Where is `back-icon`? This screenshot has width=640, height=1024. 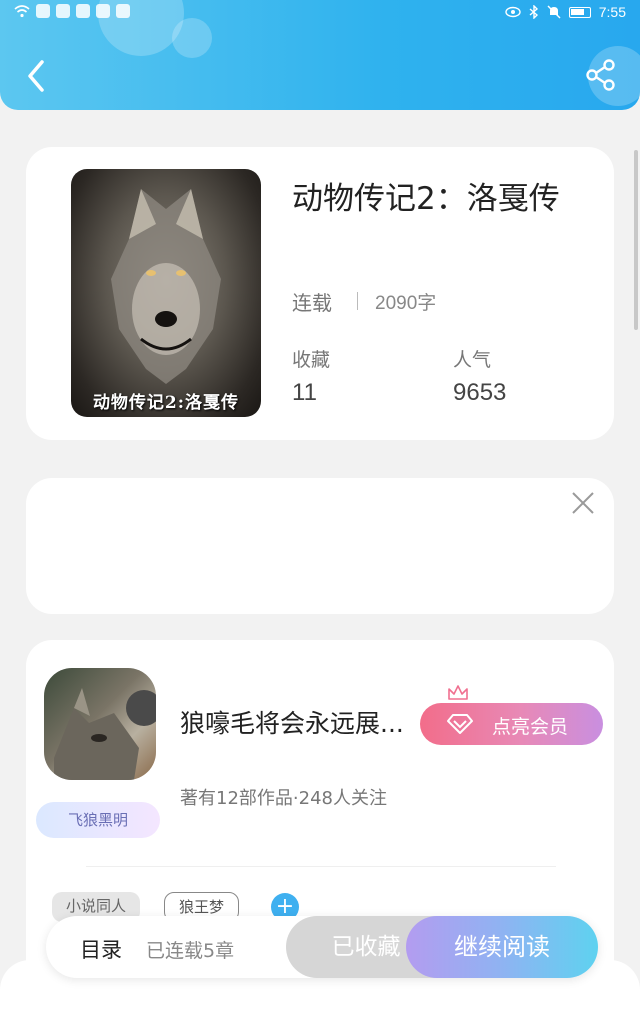
back-icon is located at coordinates (36, 76).